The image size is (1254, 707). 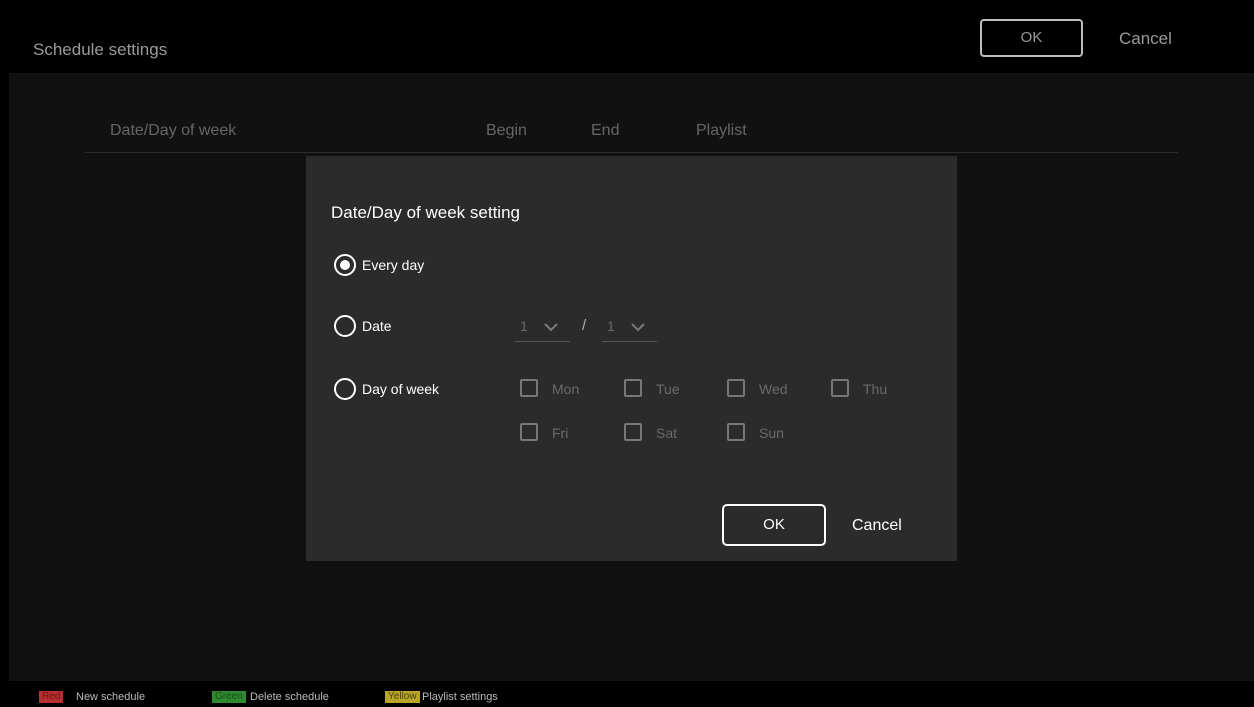 What do you see at coordinates (529, 432) in the screenshot?
I see `checkbox-fri` at bounding box center [529, 432].